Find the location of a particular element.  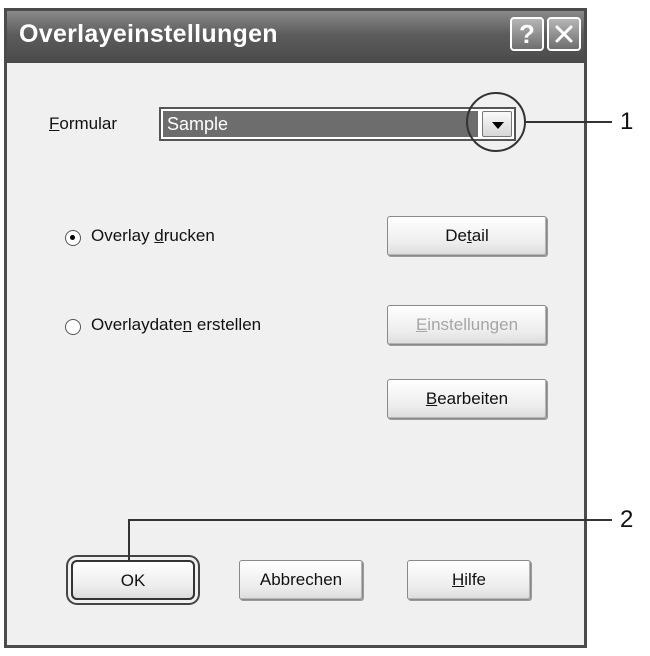

callout-2-label: 2 is located at coordinates (627, 519).